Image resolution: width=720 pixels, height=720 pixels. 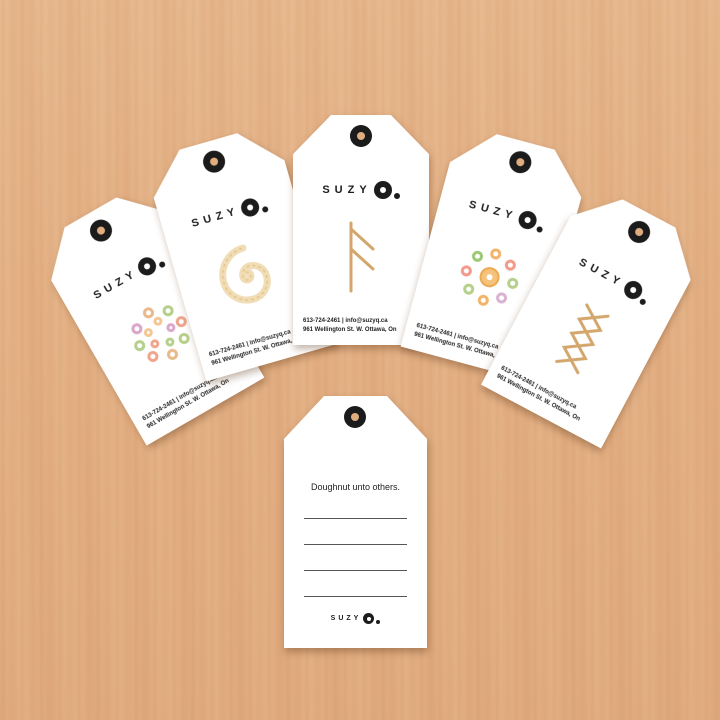 I want to click on tag-card: Doughnut unto others. SUZY, so click(x=355, y=522).